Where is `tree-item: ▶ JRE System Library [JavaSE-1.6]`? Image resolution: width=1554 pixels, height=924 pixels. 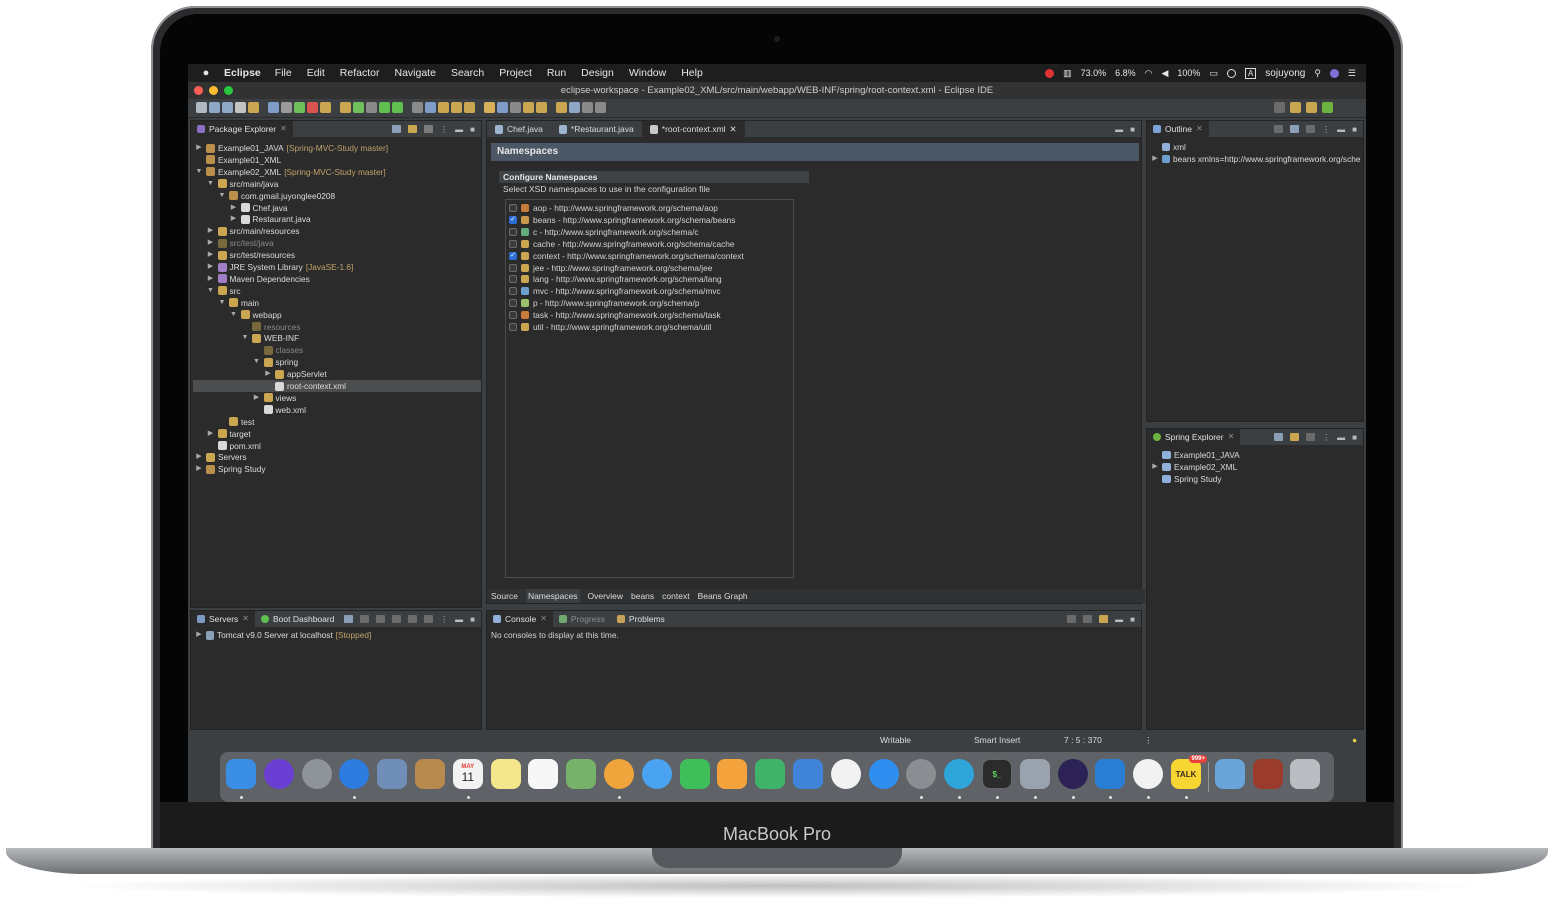 tree-item: ▶ JRE System Library [JavaSE-1.6] is located at coordinates (280, 267).